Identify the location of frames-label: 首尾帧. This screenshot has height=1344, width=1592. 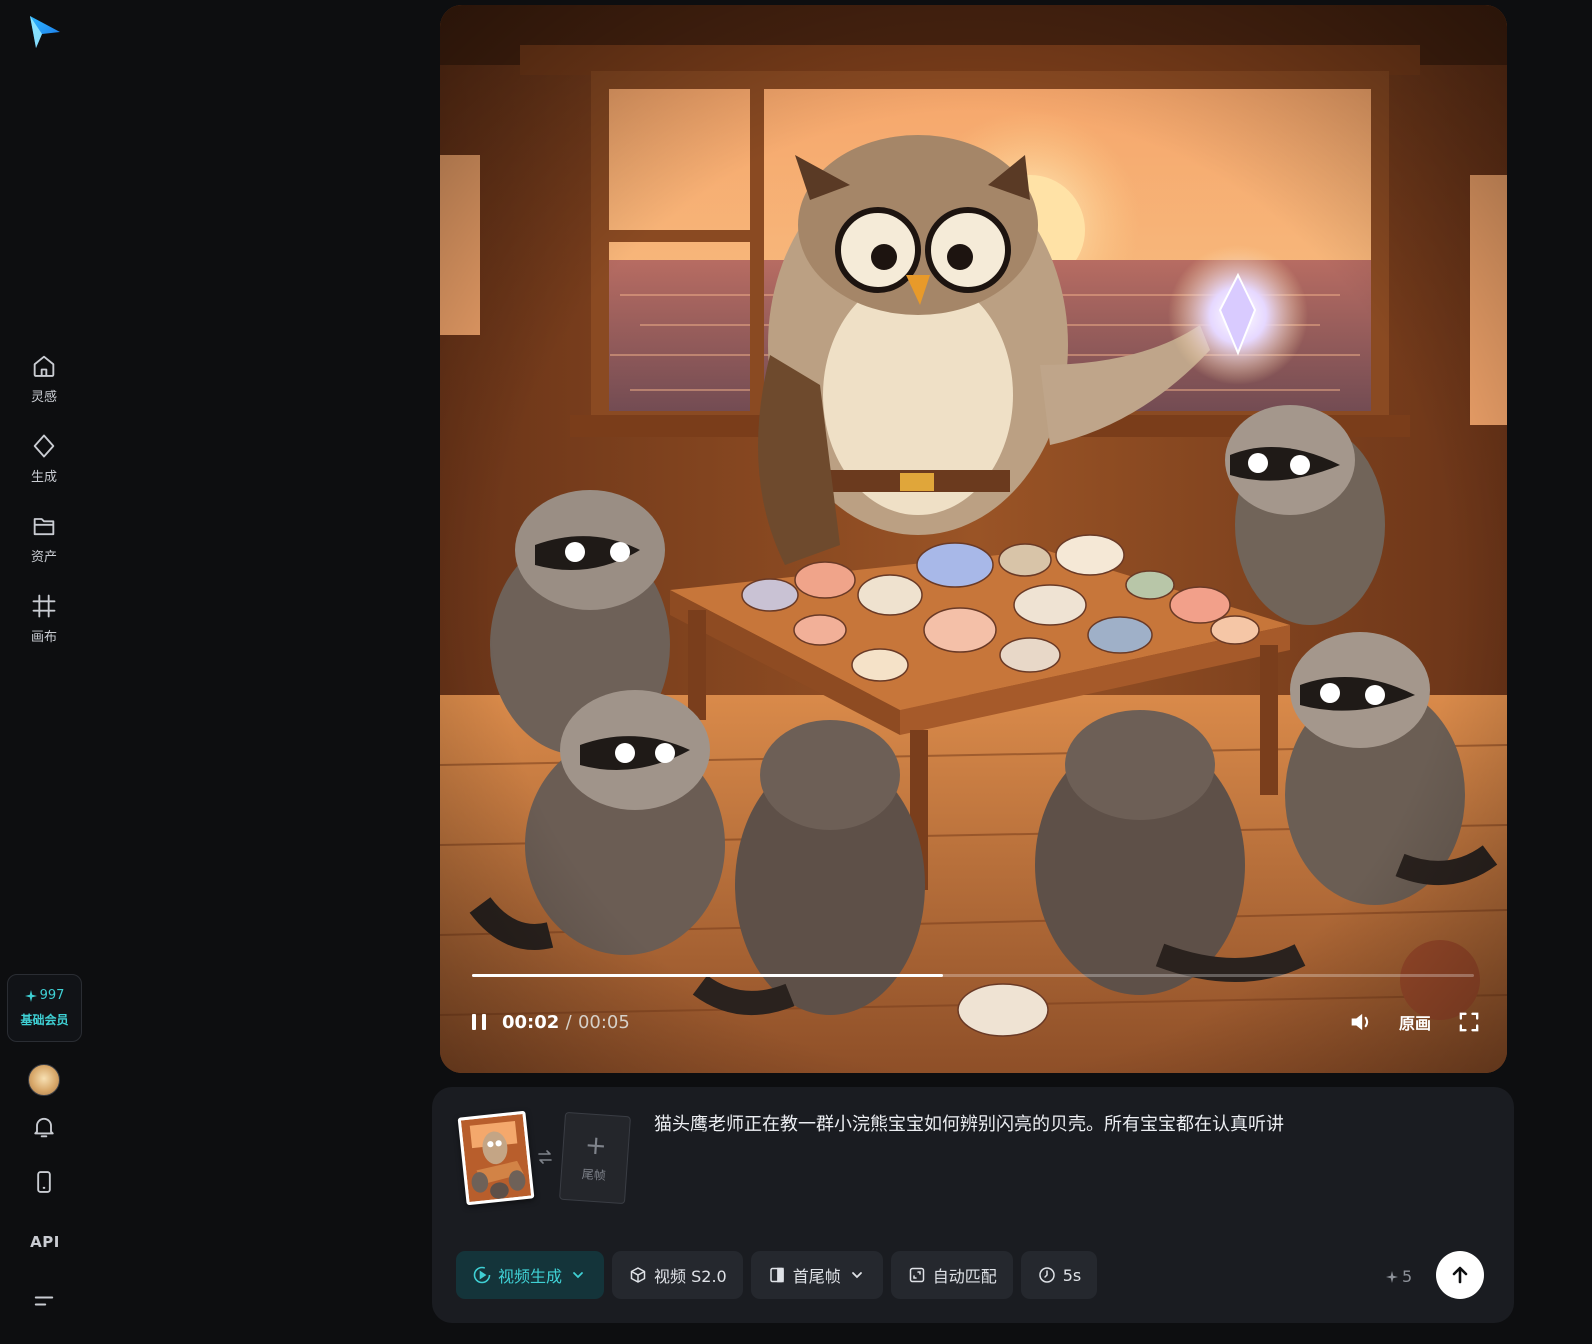
(816, 1276).